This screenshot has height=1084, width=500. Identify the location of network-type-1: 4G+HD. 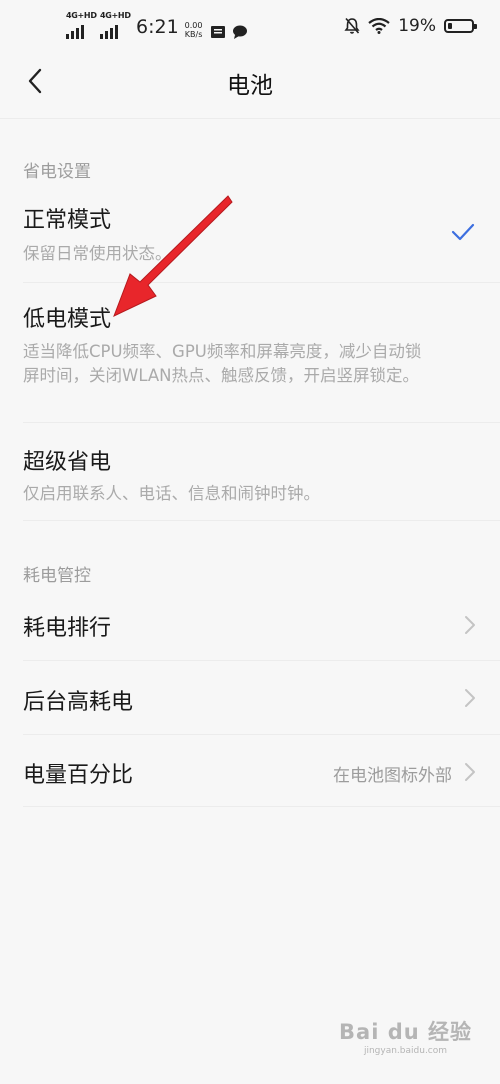
(81, 15).